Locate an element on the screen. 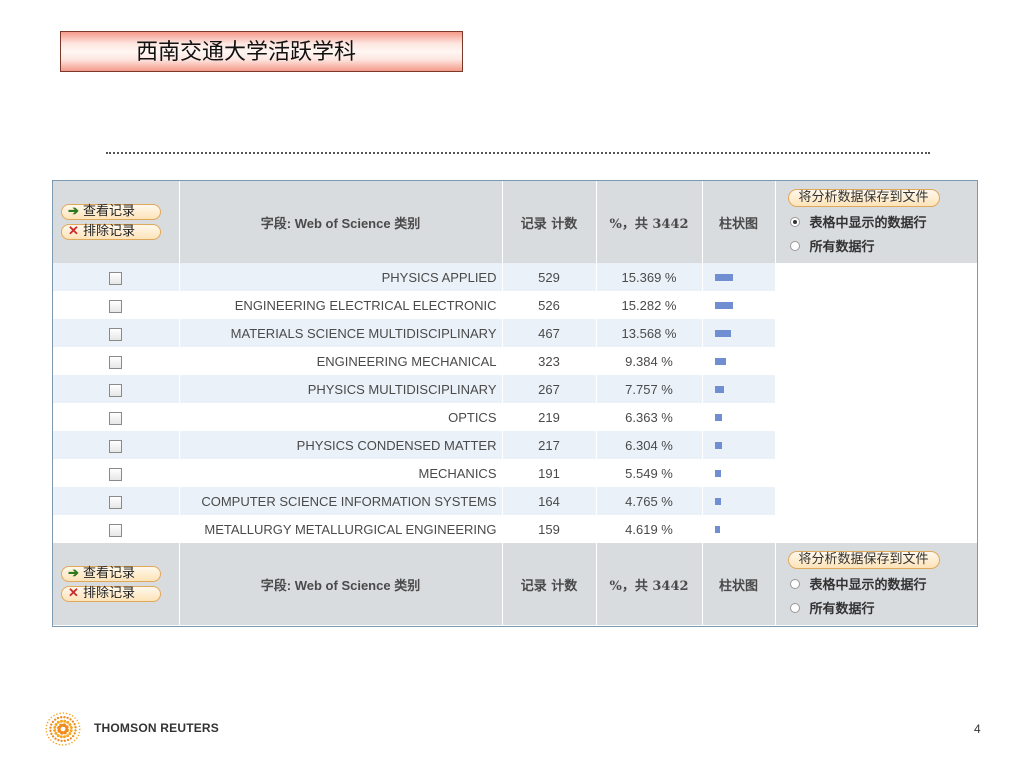  save-options: 将分析数据保存到文件 表格中显示的数据行 所有数据行 is located at coordinates (876, 222).